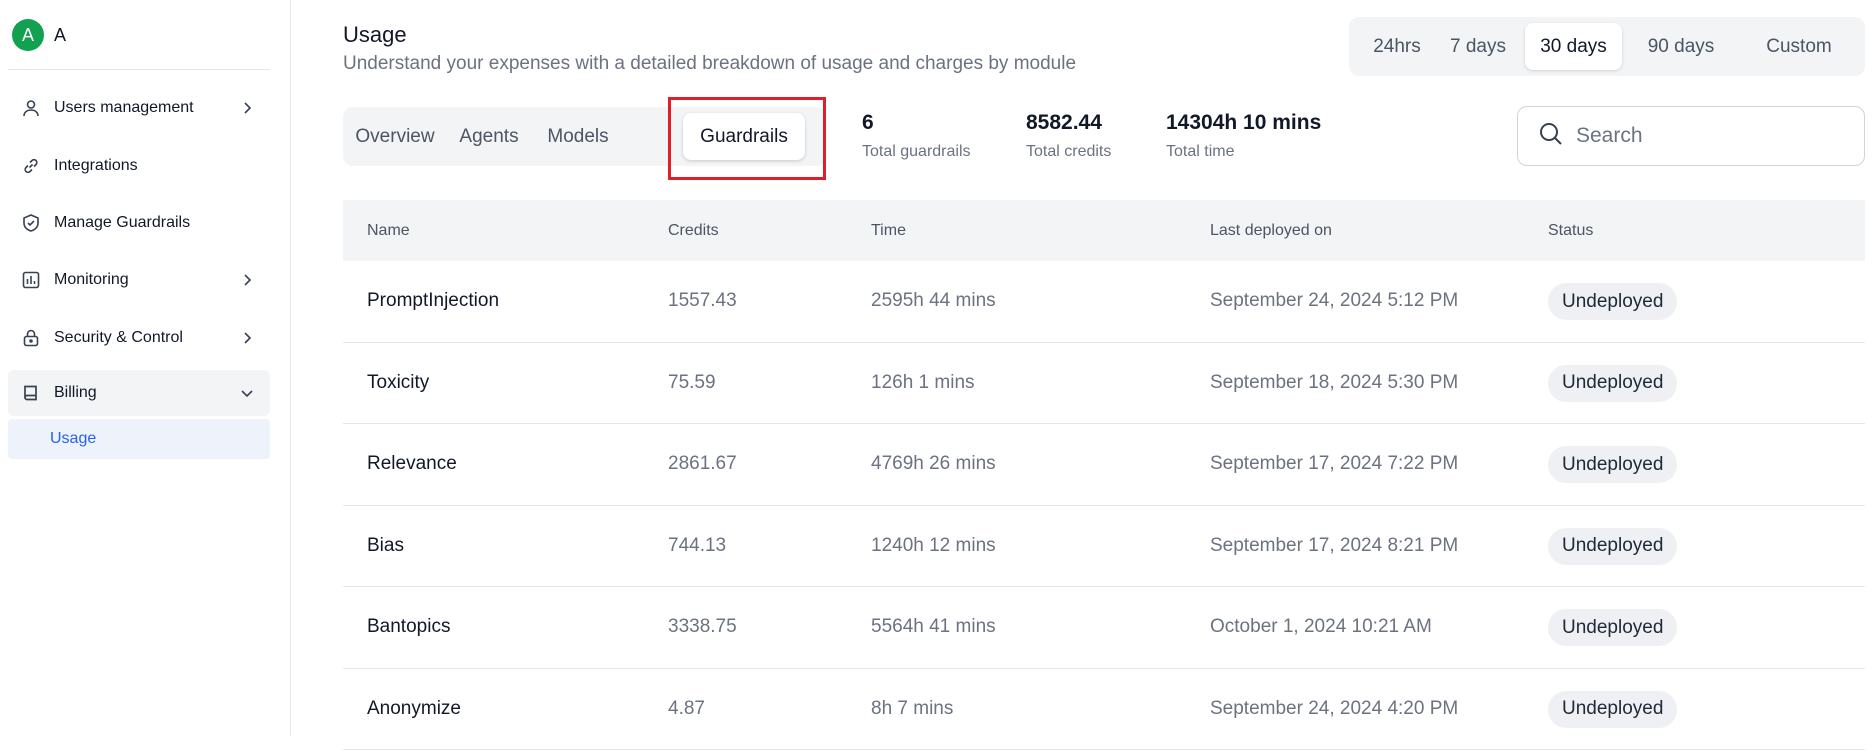  I want to click on sidebar-item-integrations: Integrations, so click(139, 166).